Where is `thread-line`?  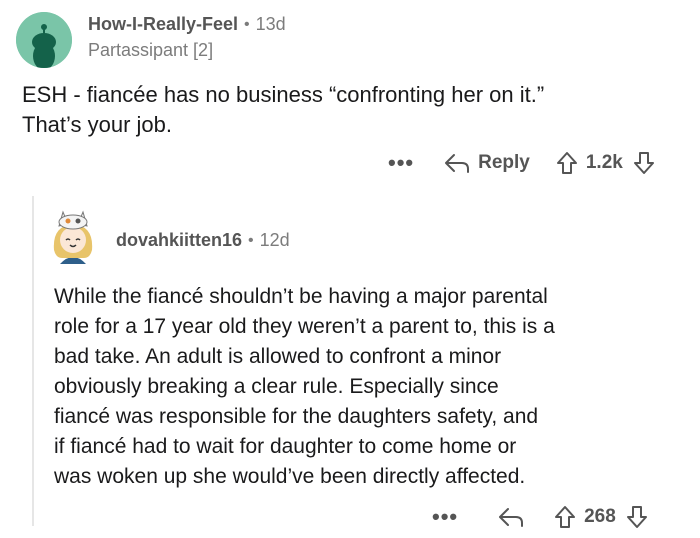
thread-line is located at coordinates (33, 361).